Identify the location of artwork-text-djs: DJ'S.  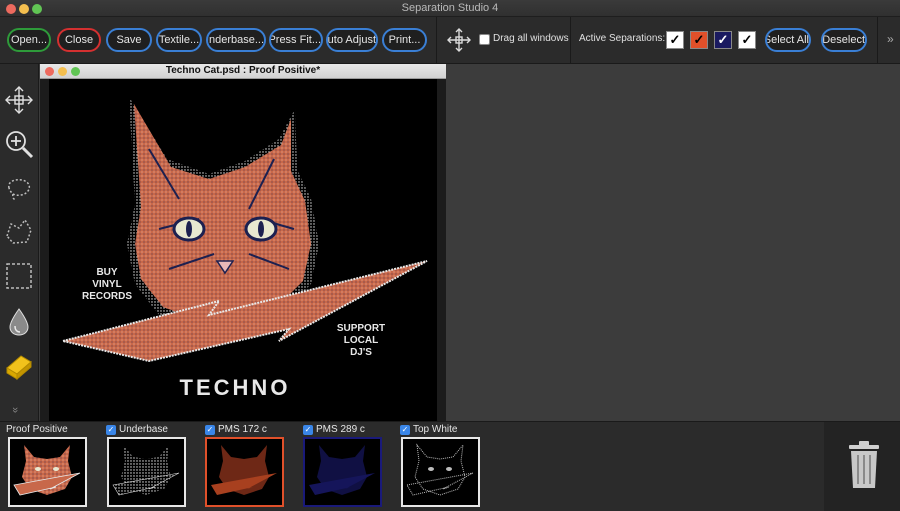
(361, 352).